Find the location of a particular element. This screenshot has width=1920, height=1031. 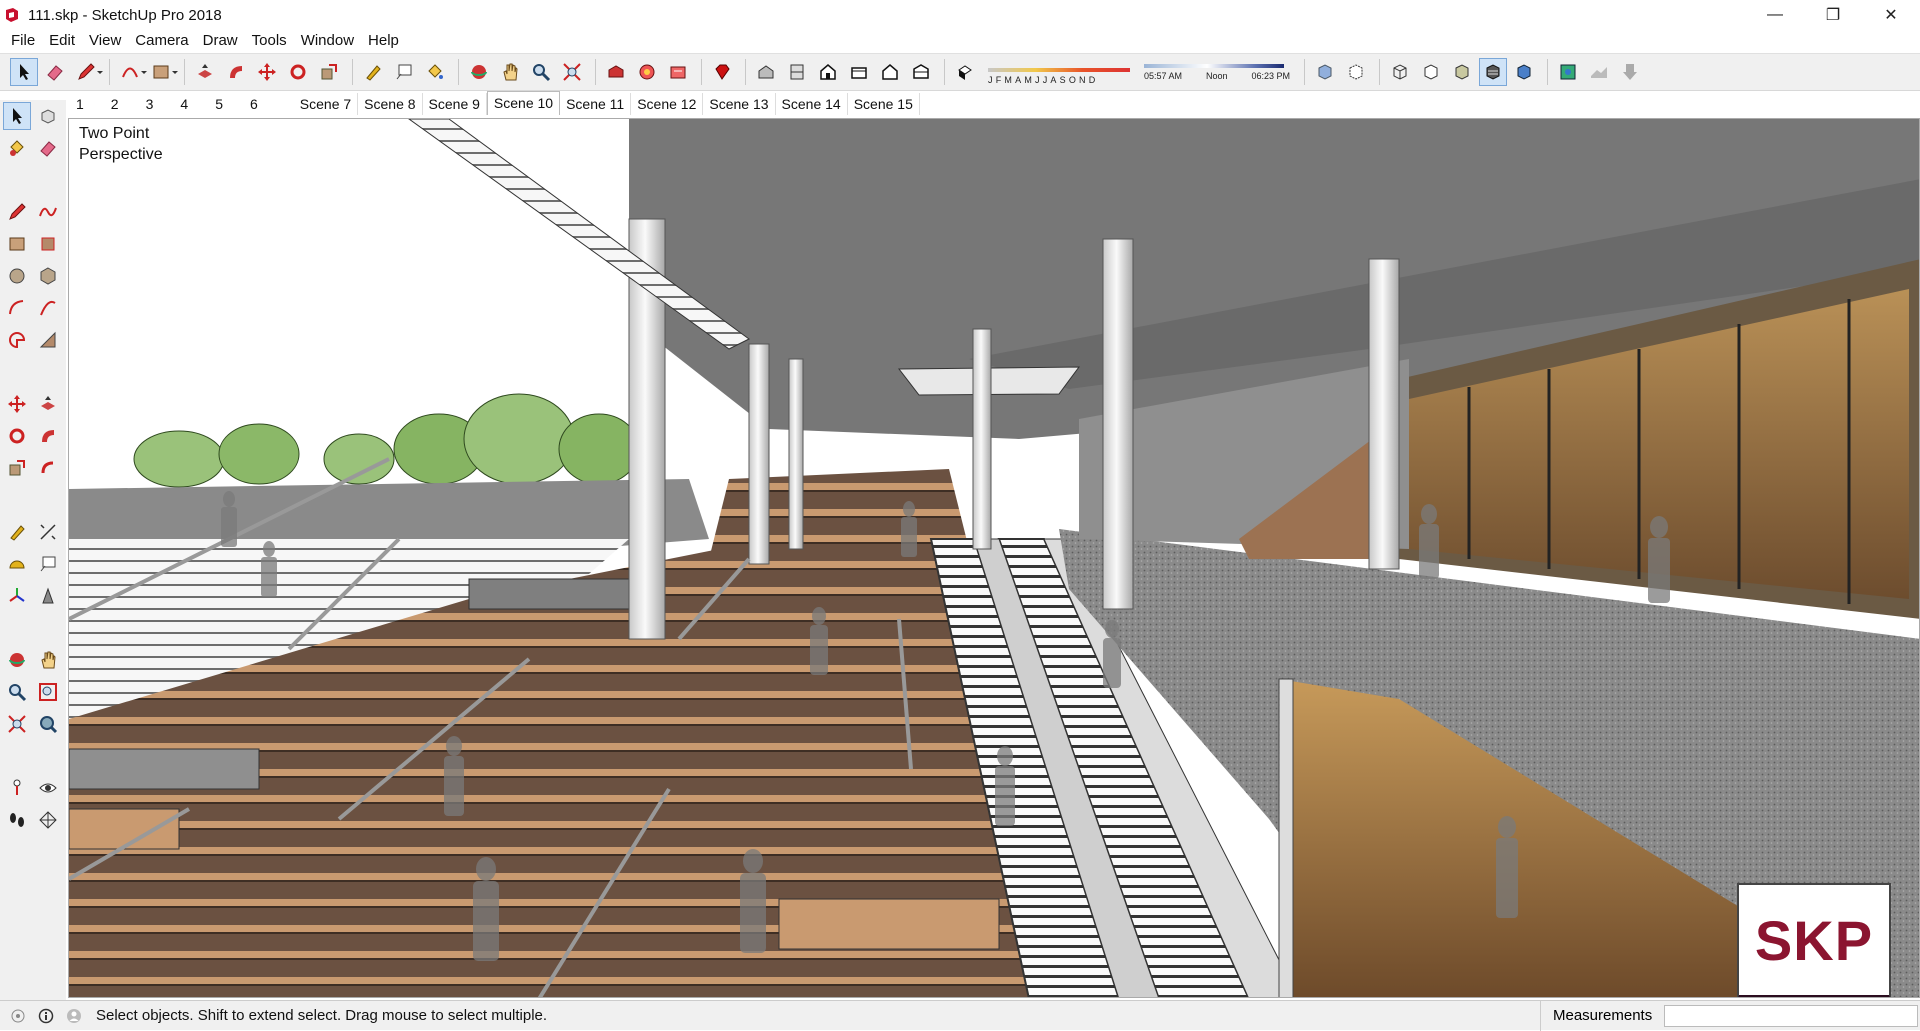

time-slider is located at coordinates (1214, 65).